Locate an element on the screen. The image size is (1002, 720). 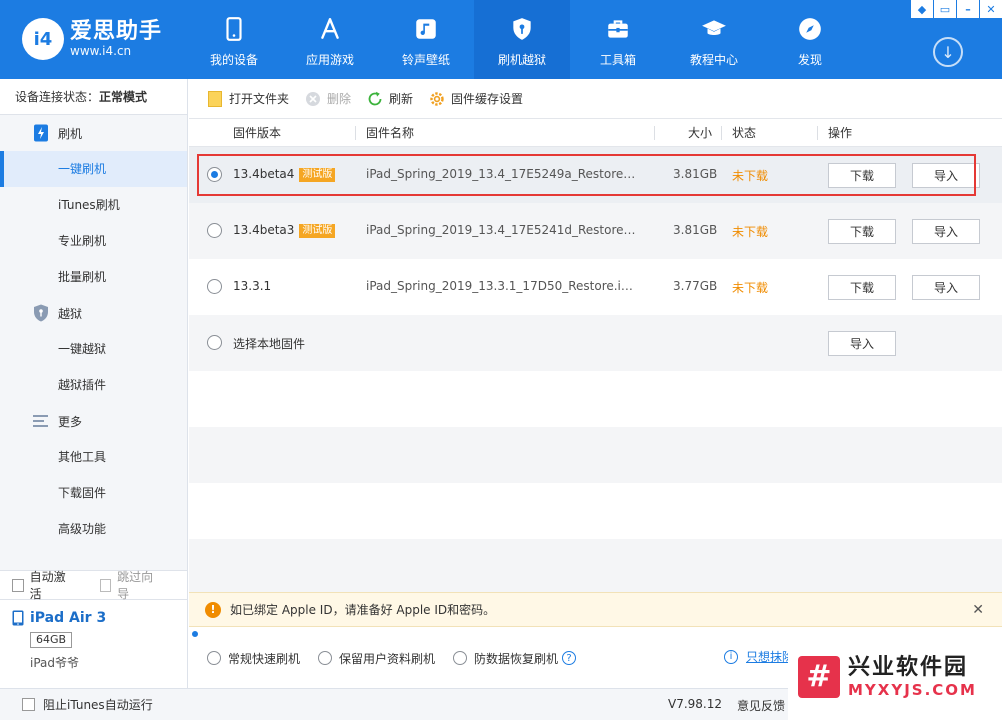
firmware-size: 3.81GB is located at coordinates (695, 230).